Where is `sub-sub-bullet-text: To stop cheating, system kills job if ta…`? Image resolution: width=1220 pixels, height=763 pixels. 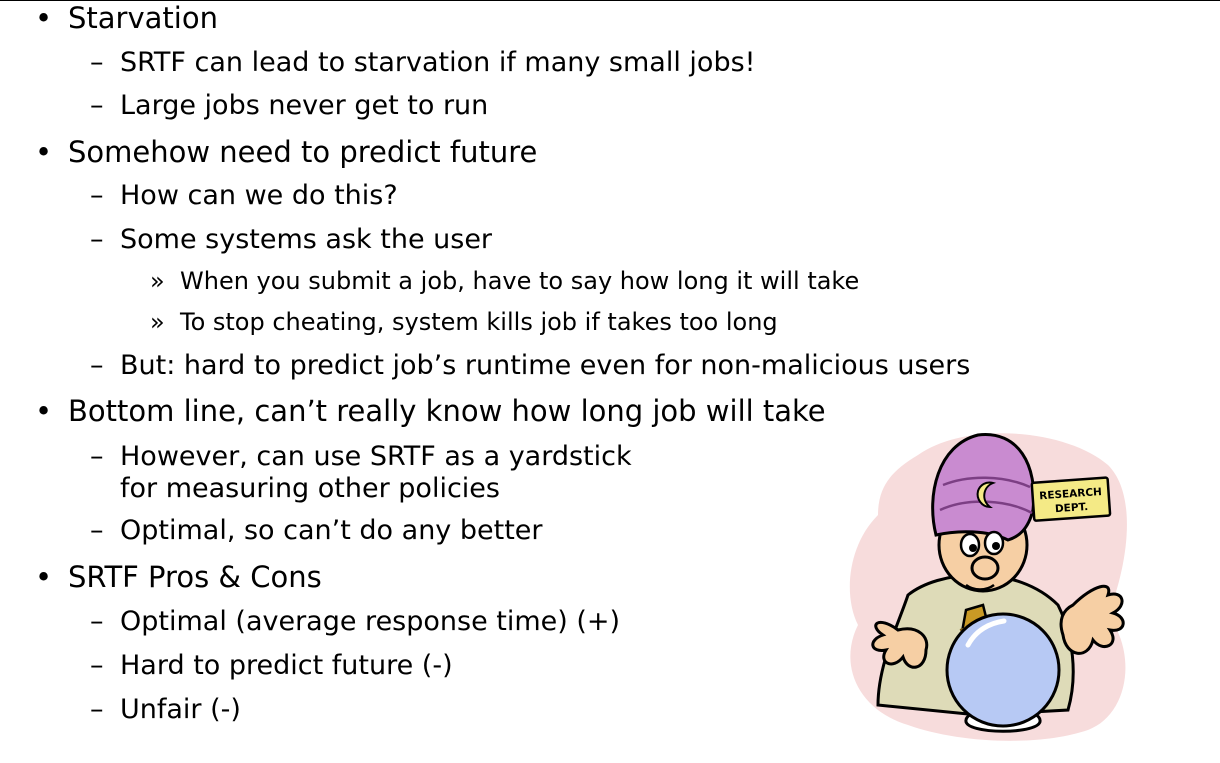 sub-sub-bullet-text: To stop cheating, system kills job if ta… is located at coordinates (479, 322).